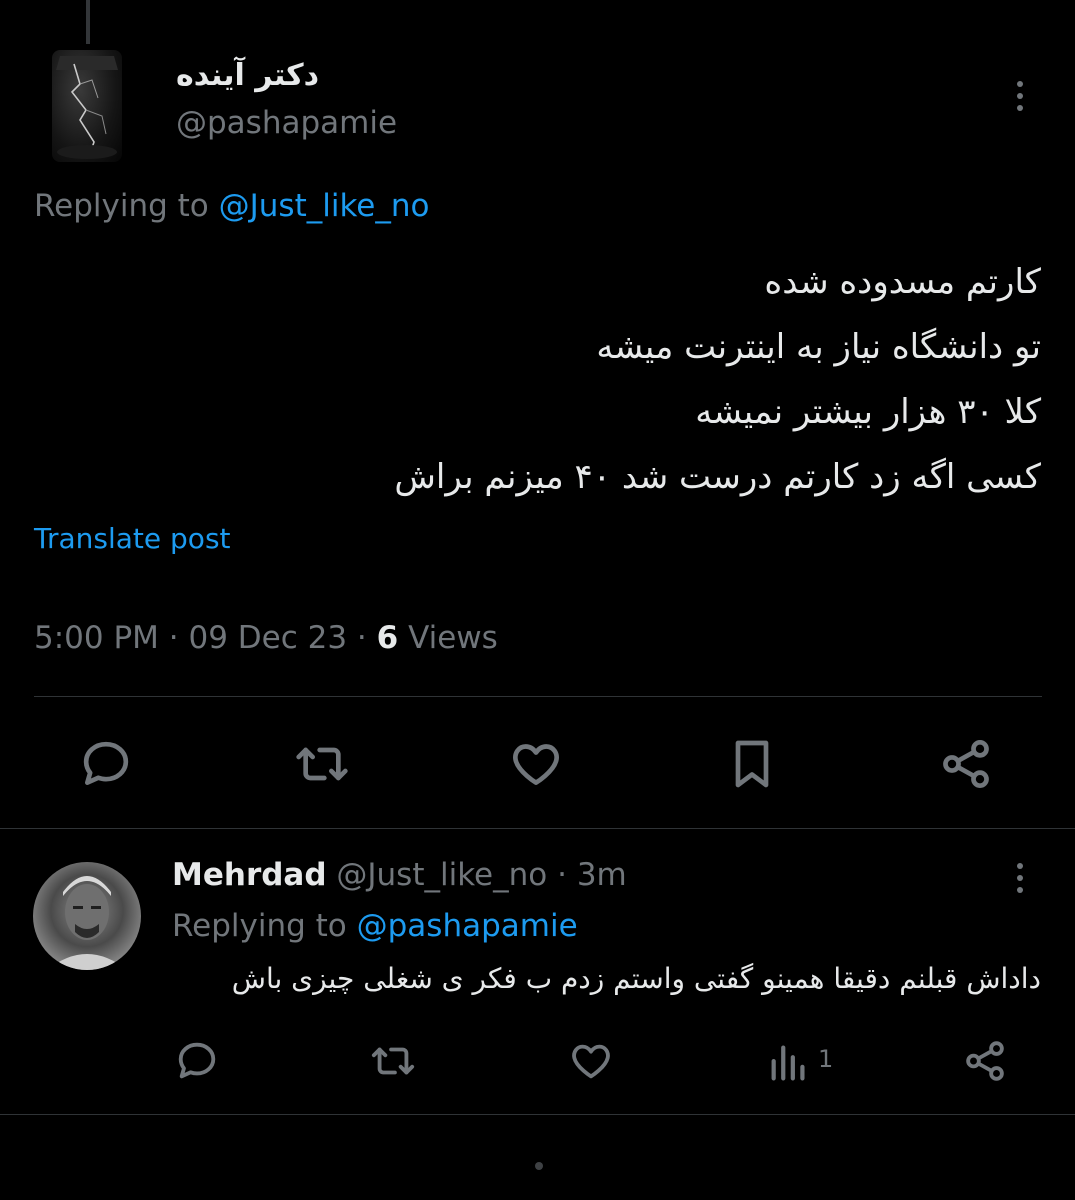 This screenshot has height=1200, width=1075. I want to click on post-text-line: کلا ۳۰ هزار بیشتر نمیشه, so click(868, 412).